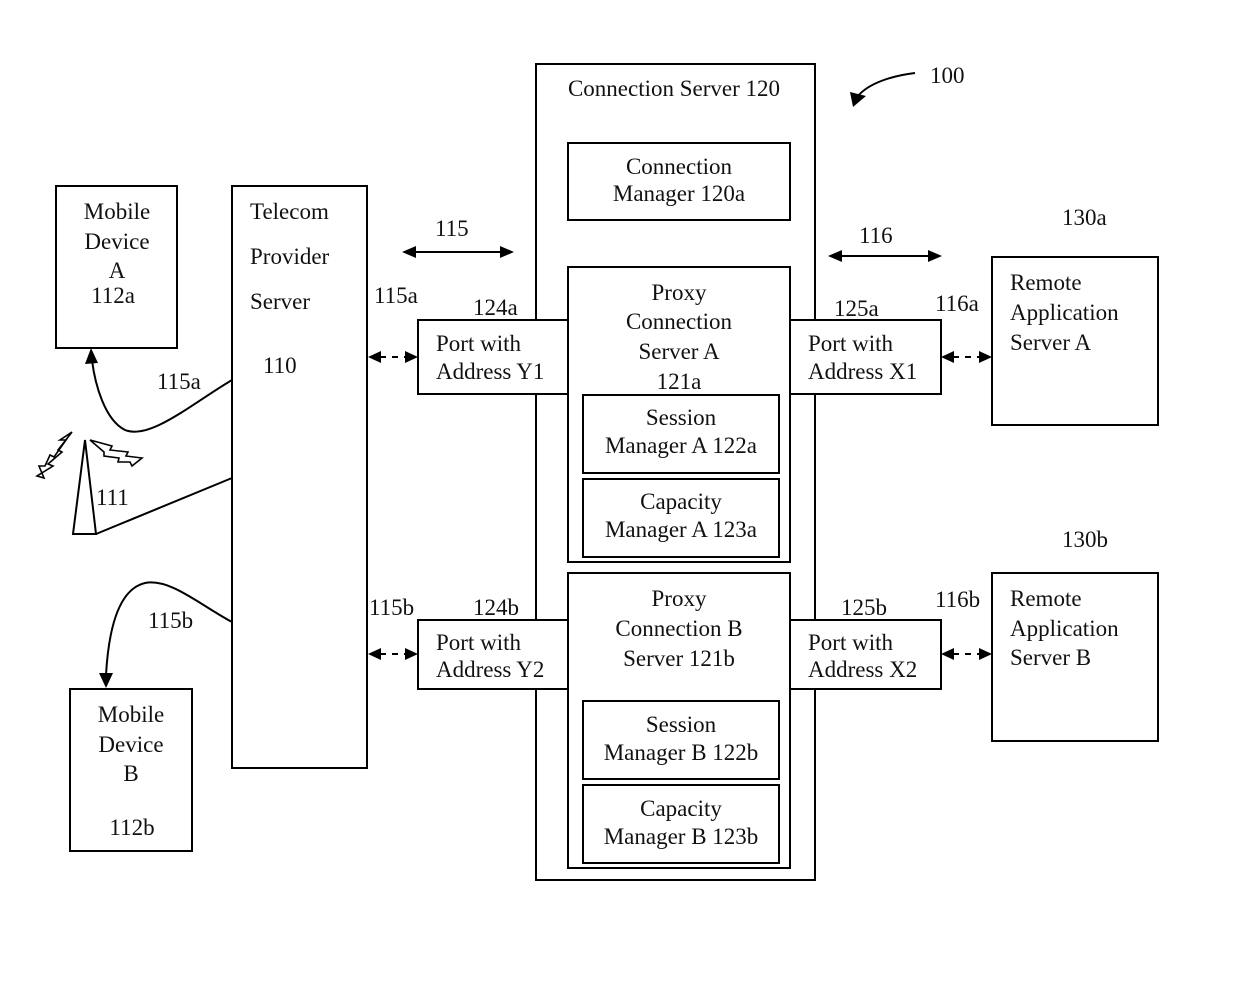 This screenshot has height=986, width=1240. I want to click on mobile-device-a-line-2: Device, so click(116, 241).